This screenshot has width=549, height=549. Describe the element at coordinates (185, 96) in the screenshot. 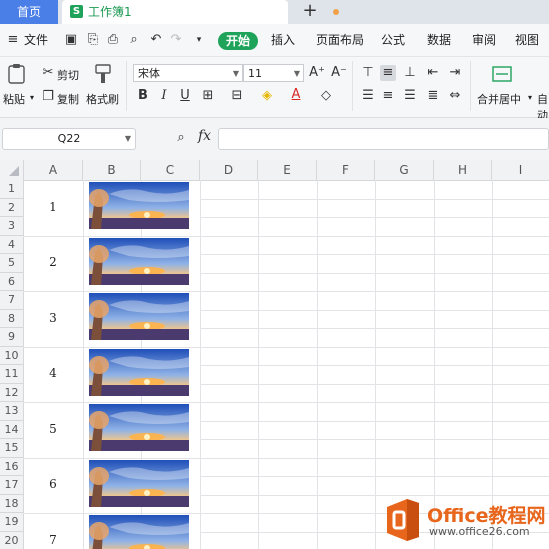

I see `underline-icon: U` at that location.